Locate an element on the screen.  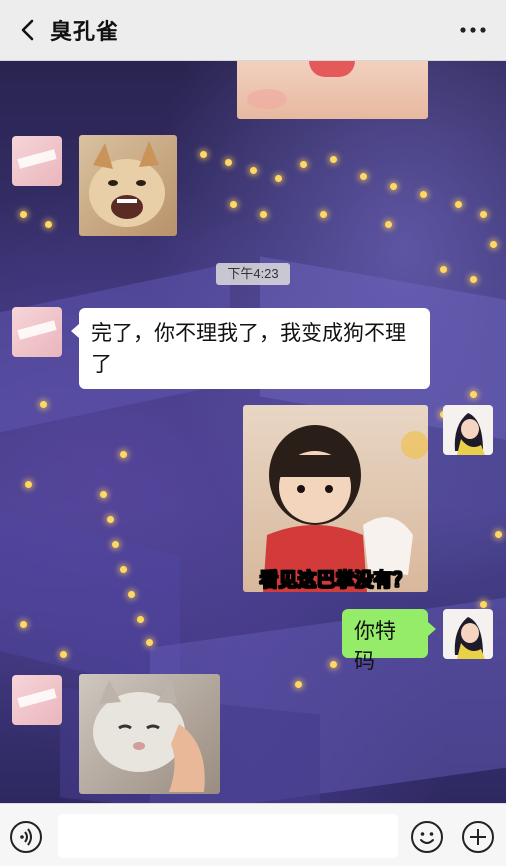
shiba-sticker-drawing is located at coordinates (127, 184).